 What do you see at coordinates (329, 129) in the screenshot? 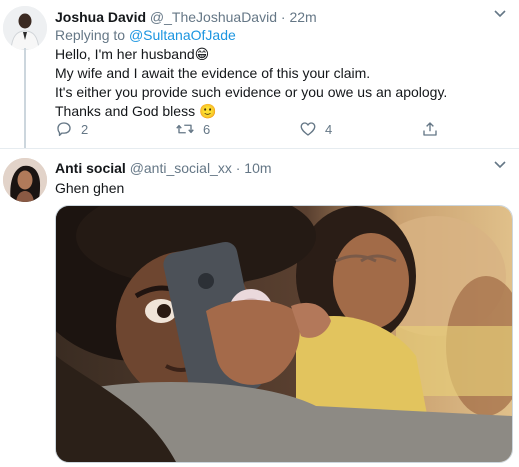
I see `like-count: 4` at bounding box center [329, 129].